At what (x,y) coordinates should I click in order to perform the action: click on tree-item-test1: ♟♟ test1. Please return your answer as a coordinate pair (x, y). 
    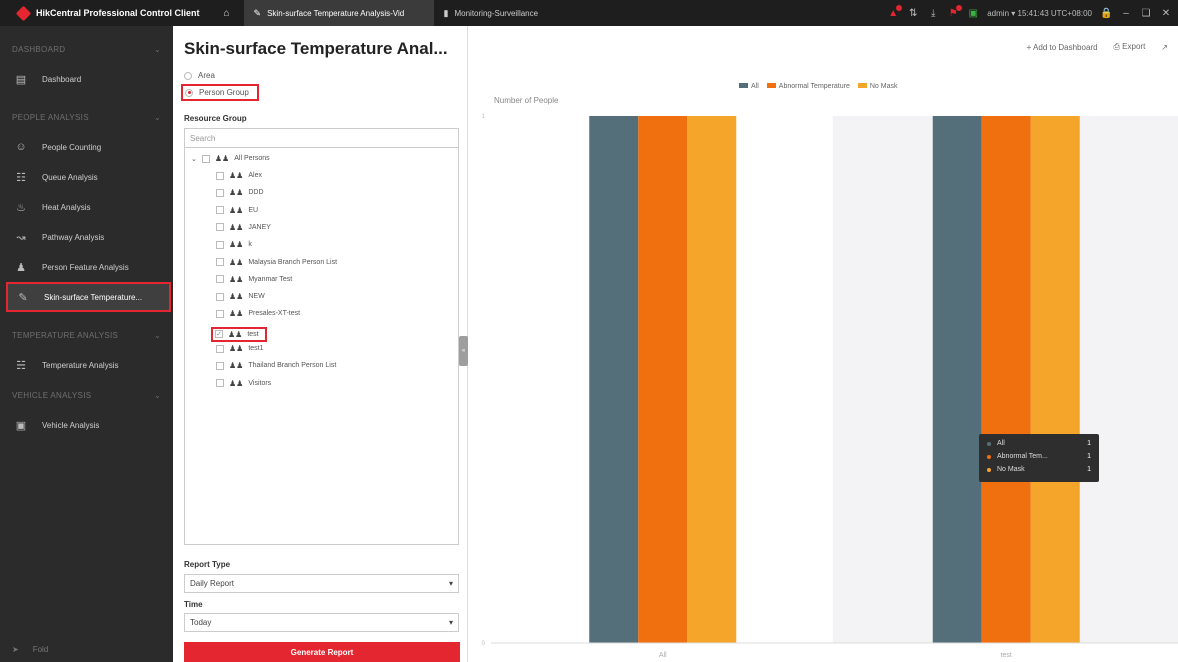
    Looking at the image, I should click on (240, 348).